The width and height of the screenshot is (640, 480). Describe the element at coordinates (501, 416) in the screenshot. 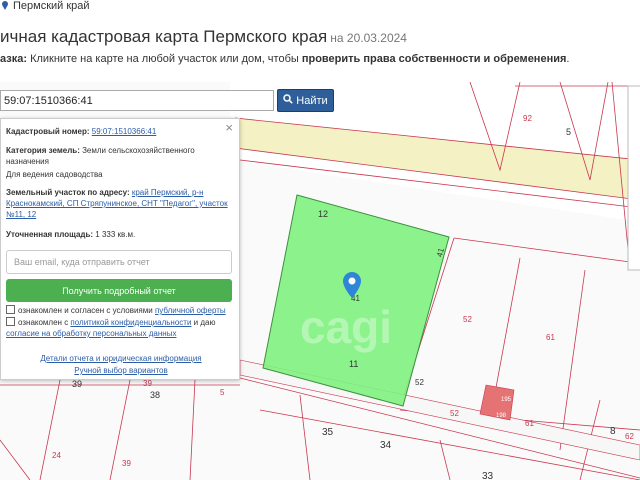

I see `map-label: 198` at that location.